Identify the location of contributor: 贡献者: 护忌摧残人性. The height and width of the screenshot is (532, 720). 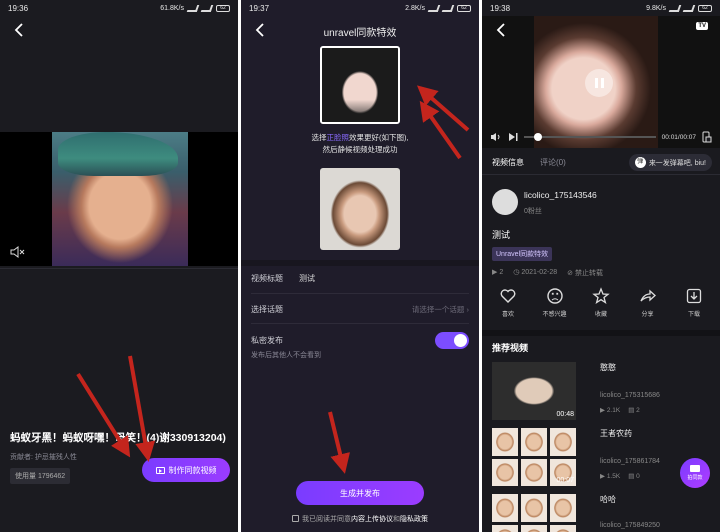
(43, 457).